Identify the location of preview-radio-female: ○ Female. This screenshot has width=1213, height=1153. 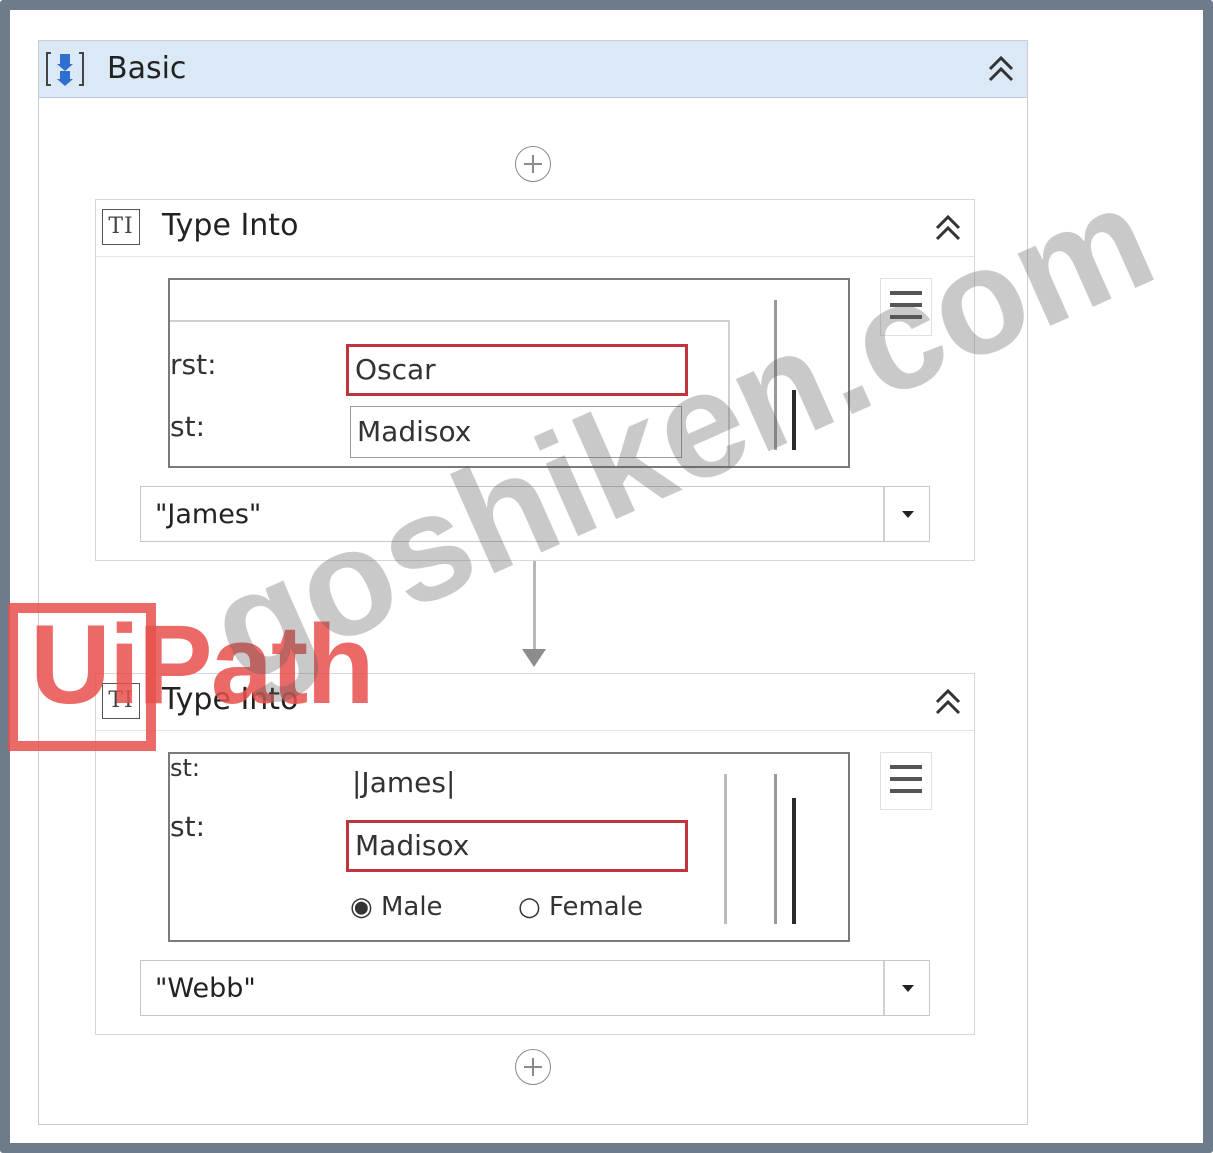
(580, 907).